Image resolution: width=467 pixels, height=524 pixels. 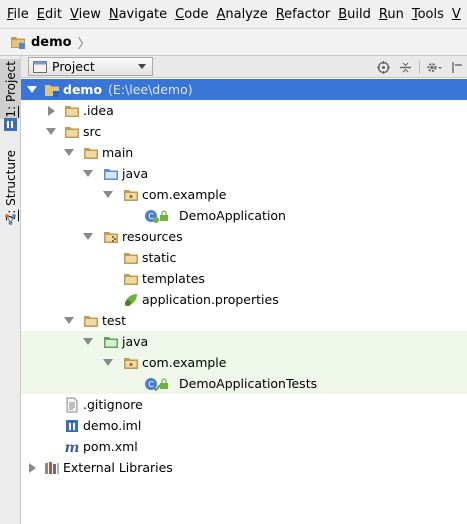 I want to click on chevron-down-icon, so click(x=142, y=66).